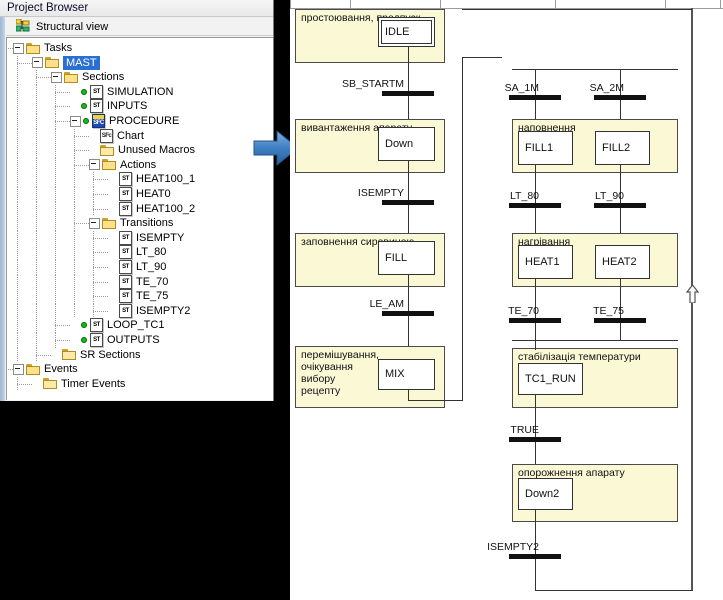  What do you see at coordinates (131, 223) in the screenshot?
I see `tree-item-transitions: Transitions` at bounding box center [131, 223].